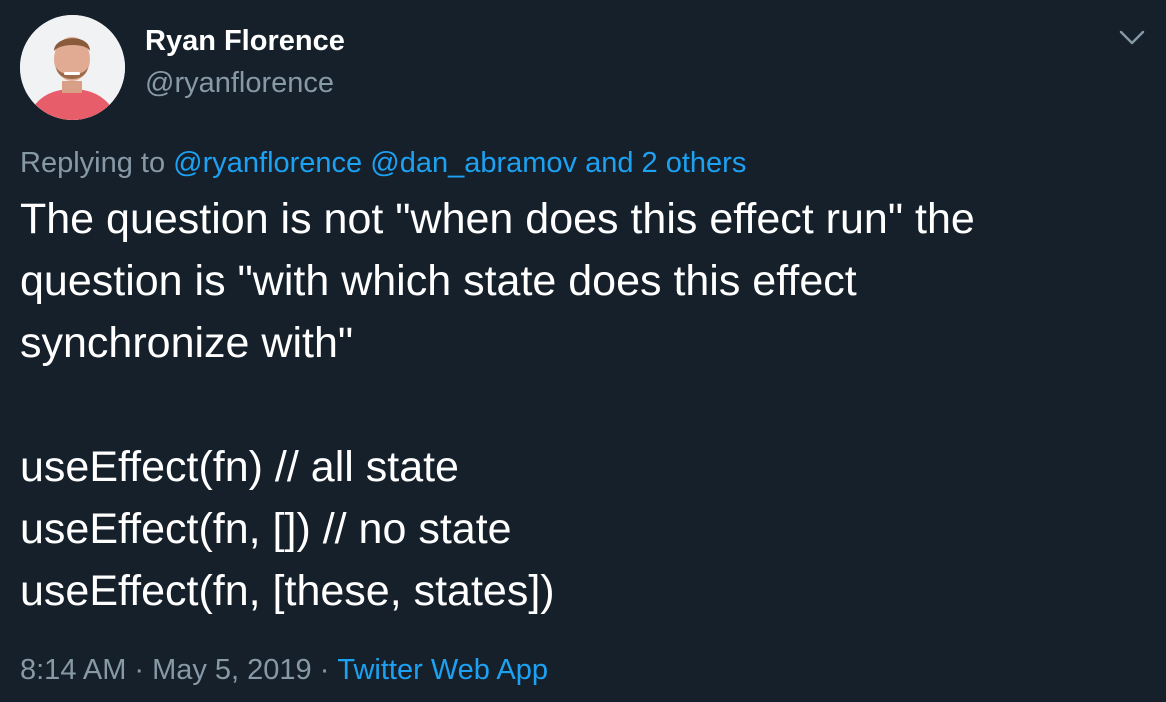  Describe the element at coordinates (232, 670) in the screenshot. I see `tweet-date: May 5, 2019` at that location.